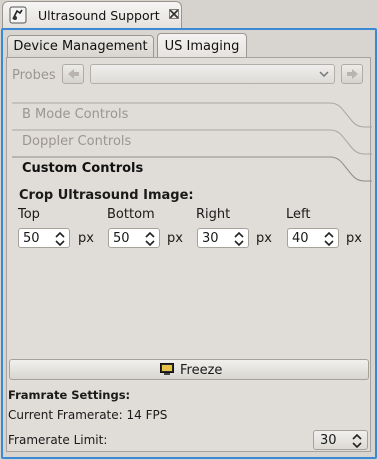 The height and width of the screenshot is (460, 378). What do you see at coordinates (86, 238) in the screenshot?
I see `crop-top-unit: px` at bounding box center [86, 238].